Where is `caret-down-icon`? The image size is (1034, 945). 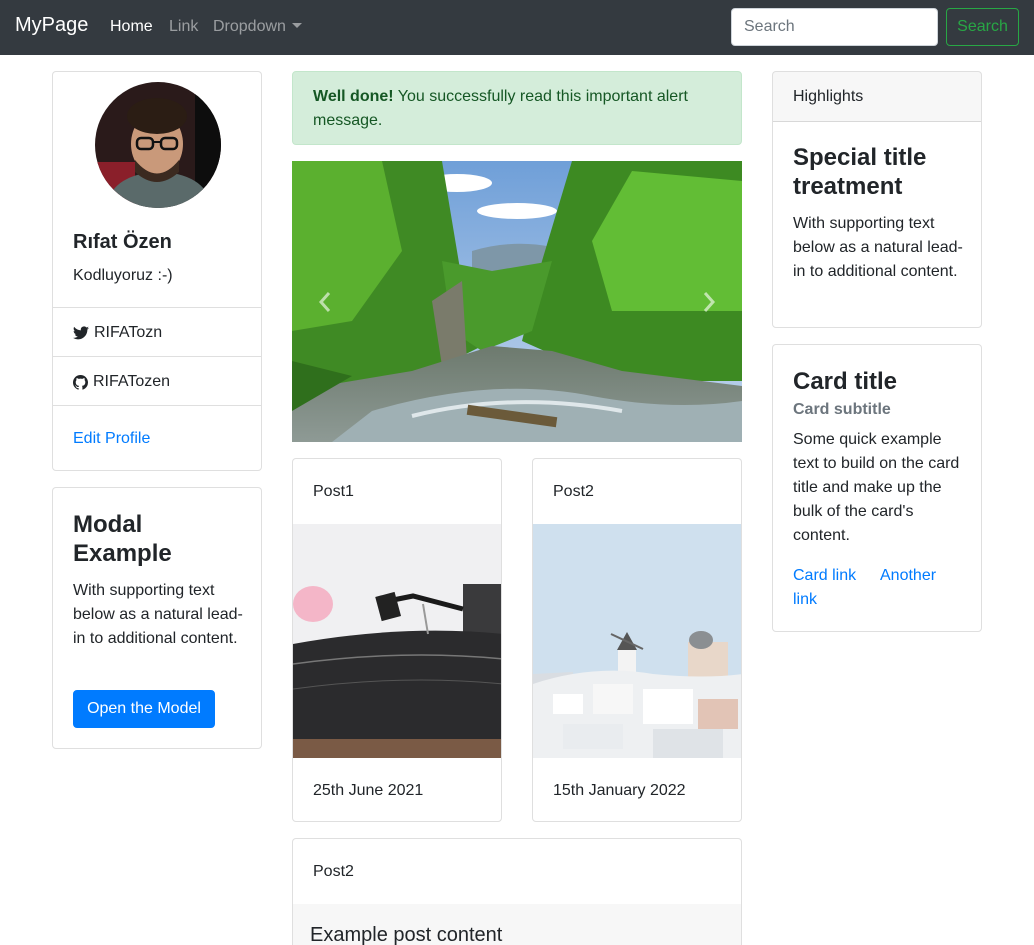
caret-down-icon is located at coordinates (296, 25).